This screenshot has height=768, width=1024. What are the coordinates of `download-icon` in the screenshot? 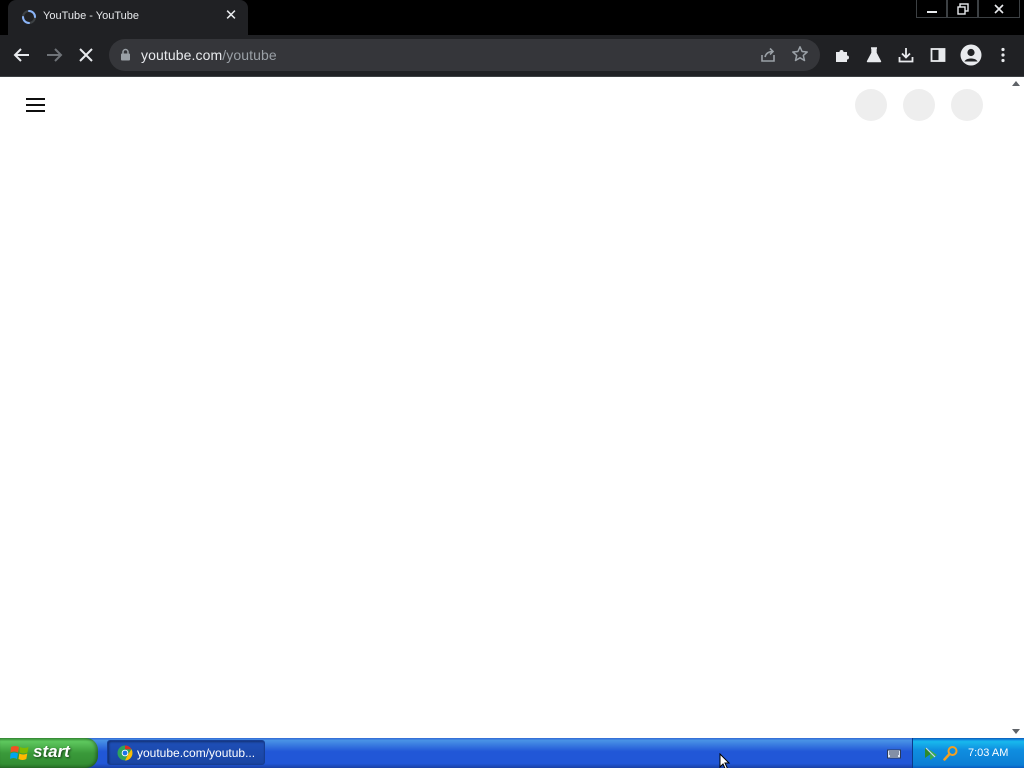 It's located at (906, 55).